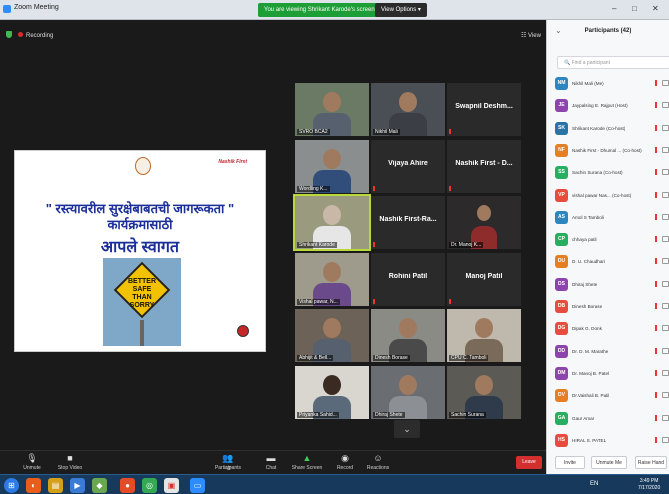 This screenshot has width=669, height=494. I want to click on mic-muted-icon: 🎙, so click(32, 458).